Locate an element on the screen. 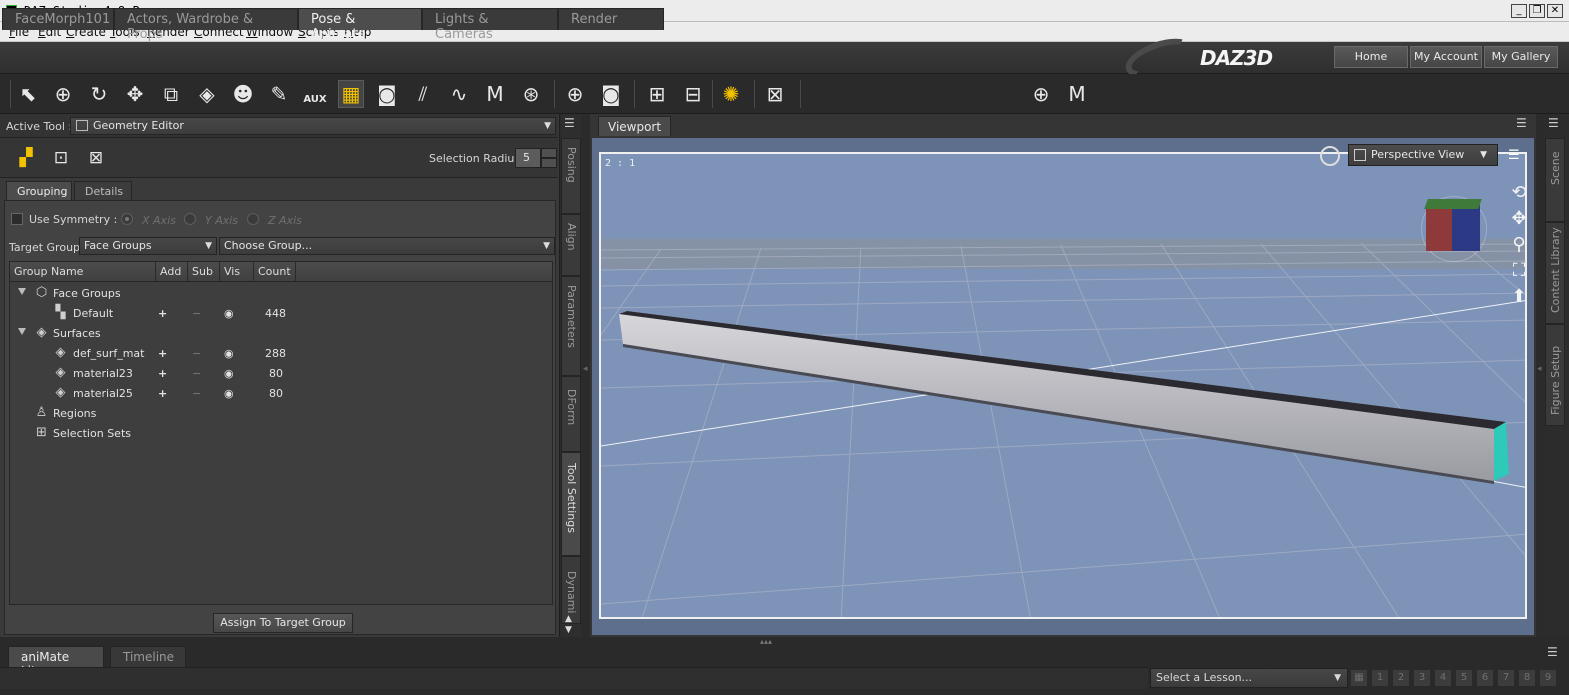 This screenshot has height=695, width=1569. table-row: ▚ Default + − ◉ 448 is located at coordinates (281, 314).